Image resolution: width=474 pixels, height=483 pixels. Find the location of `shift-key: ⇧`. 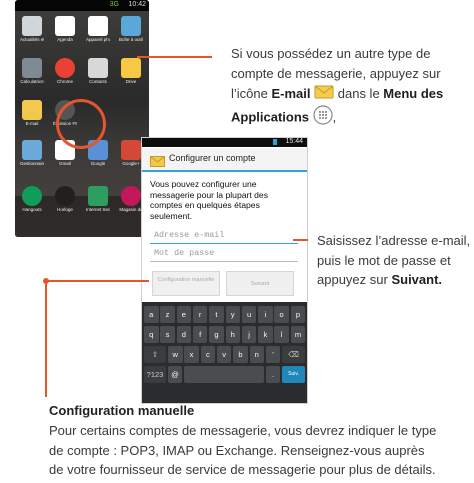

shift-key: ⇧ is located at coordinates (155, 354).